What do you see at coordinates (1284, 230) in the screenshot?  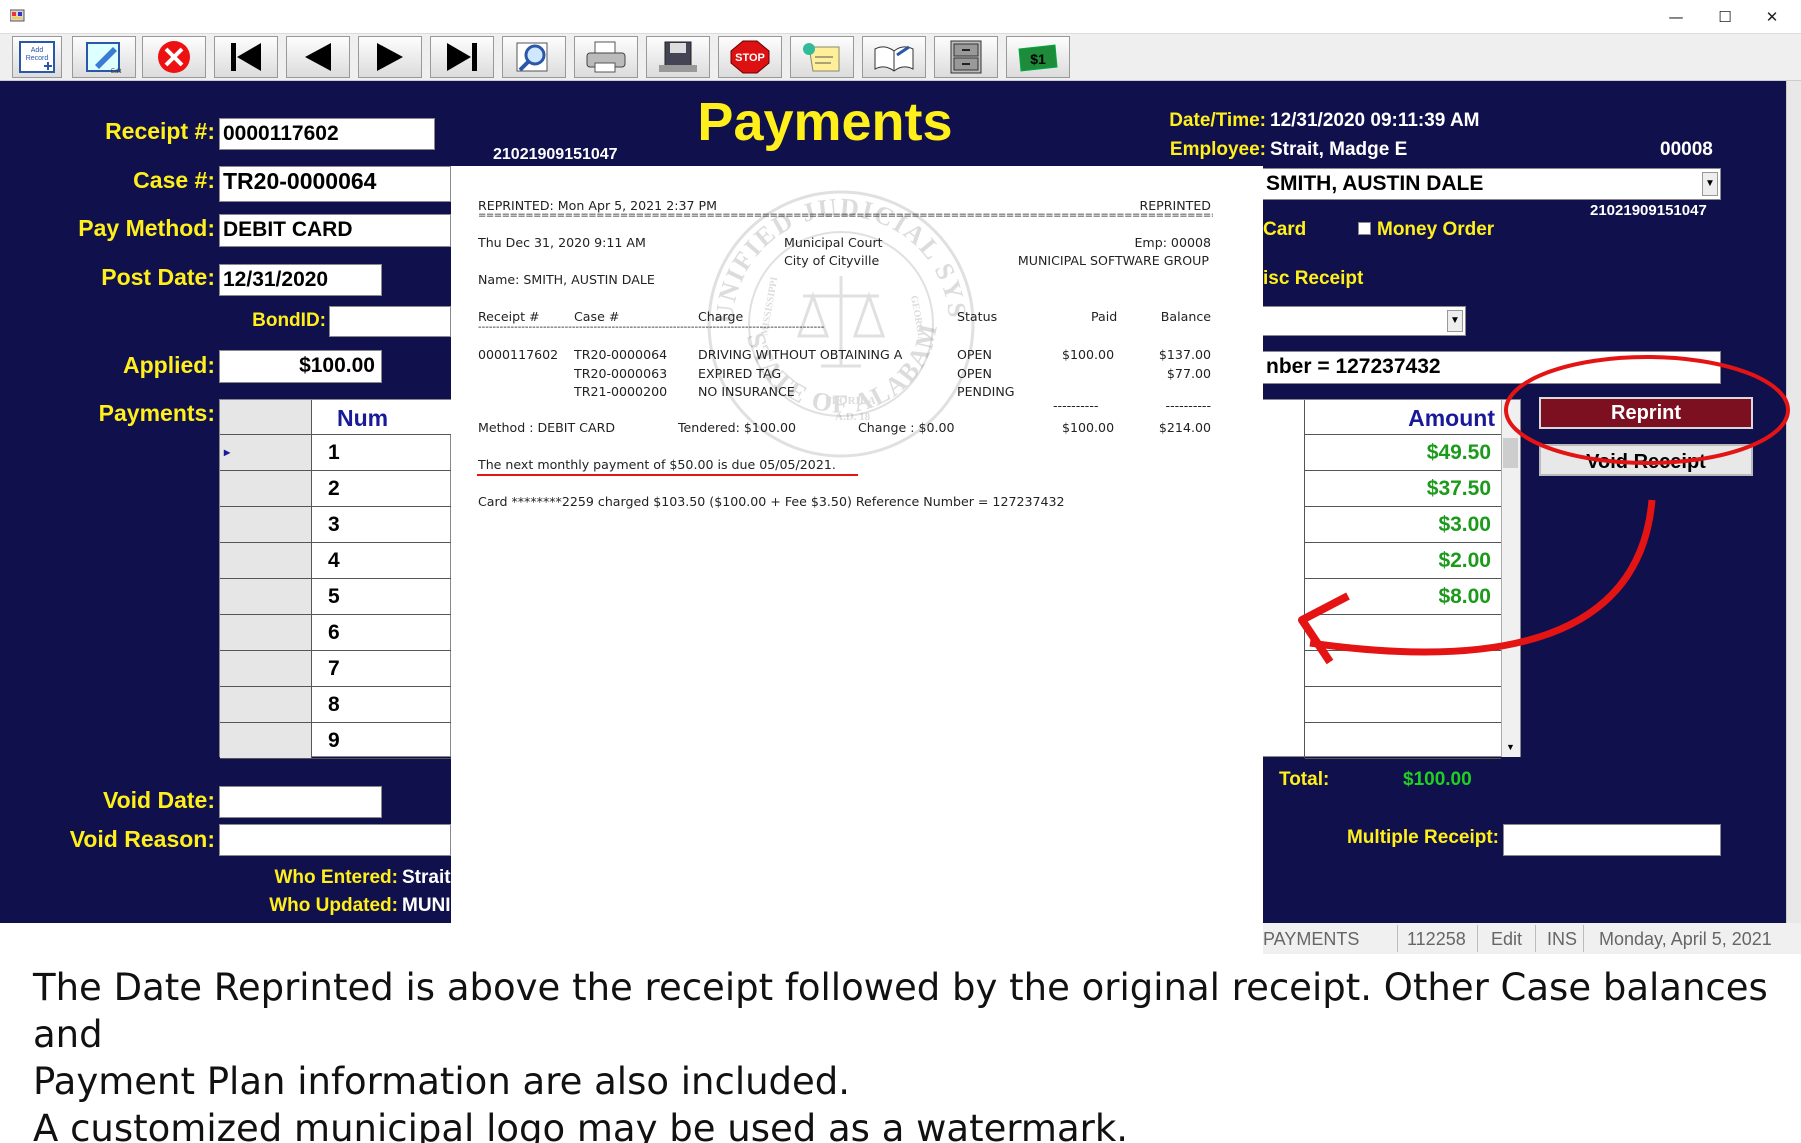 I see `card-option-label: Card` at bounding box center [1284, 230].